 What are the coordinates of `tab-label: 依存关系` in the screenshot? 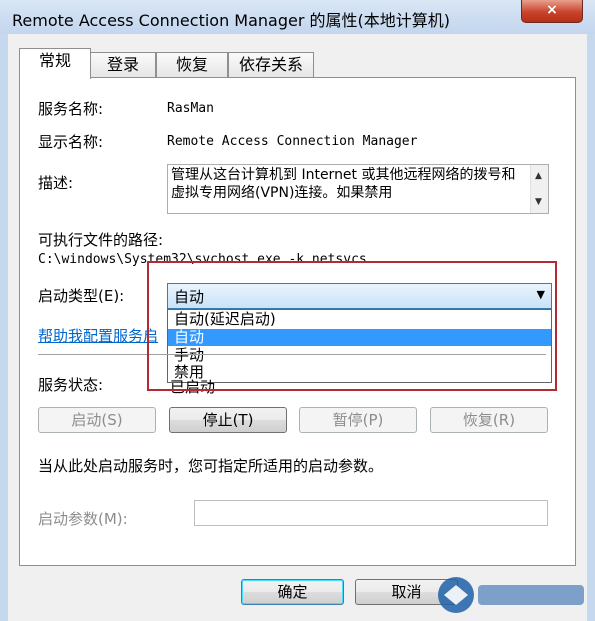 It's located at (270, 64).